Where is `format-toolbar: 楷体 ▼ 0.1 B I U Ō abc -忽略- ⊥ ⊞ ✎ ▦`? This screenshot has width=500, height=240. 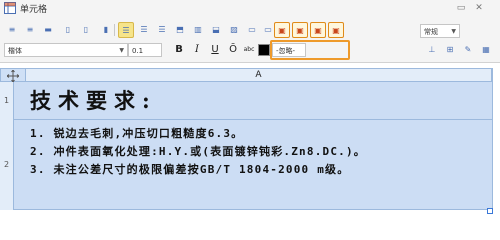
format-toolbar: 楷体 ▼ 0.1 B I U Ō abc -忽略- ⊥ ⊞ ✎ ▦ is located at coordinates (250, 50).